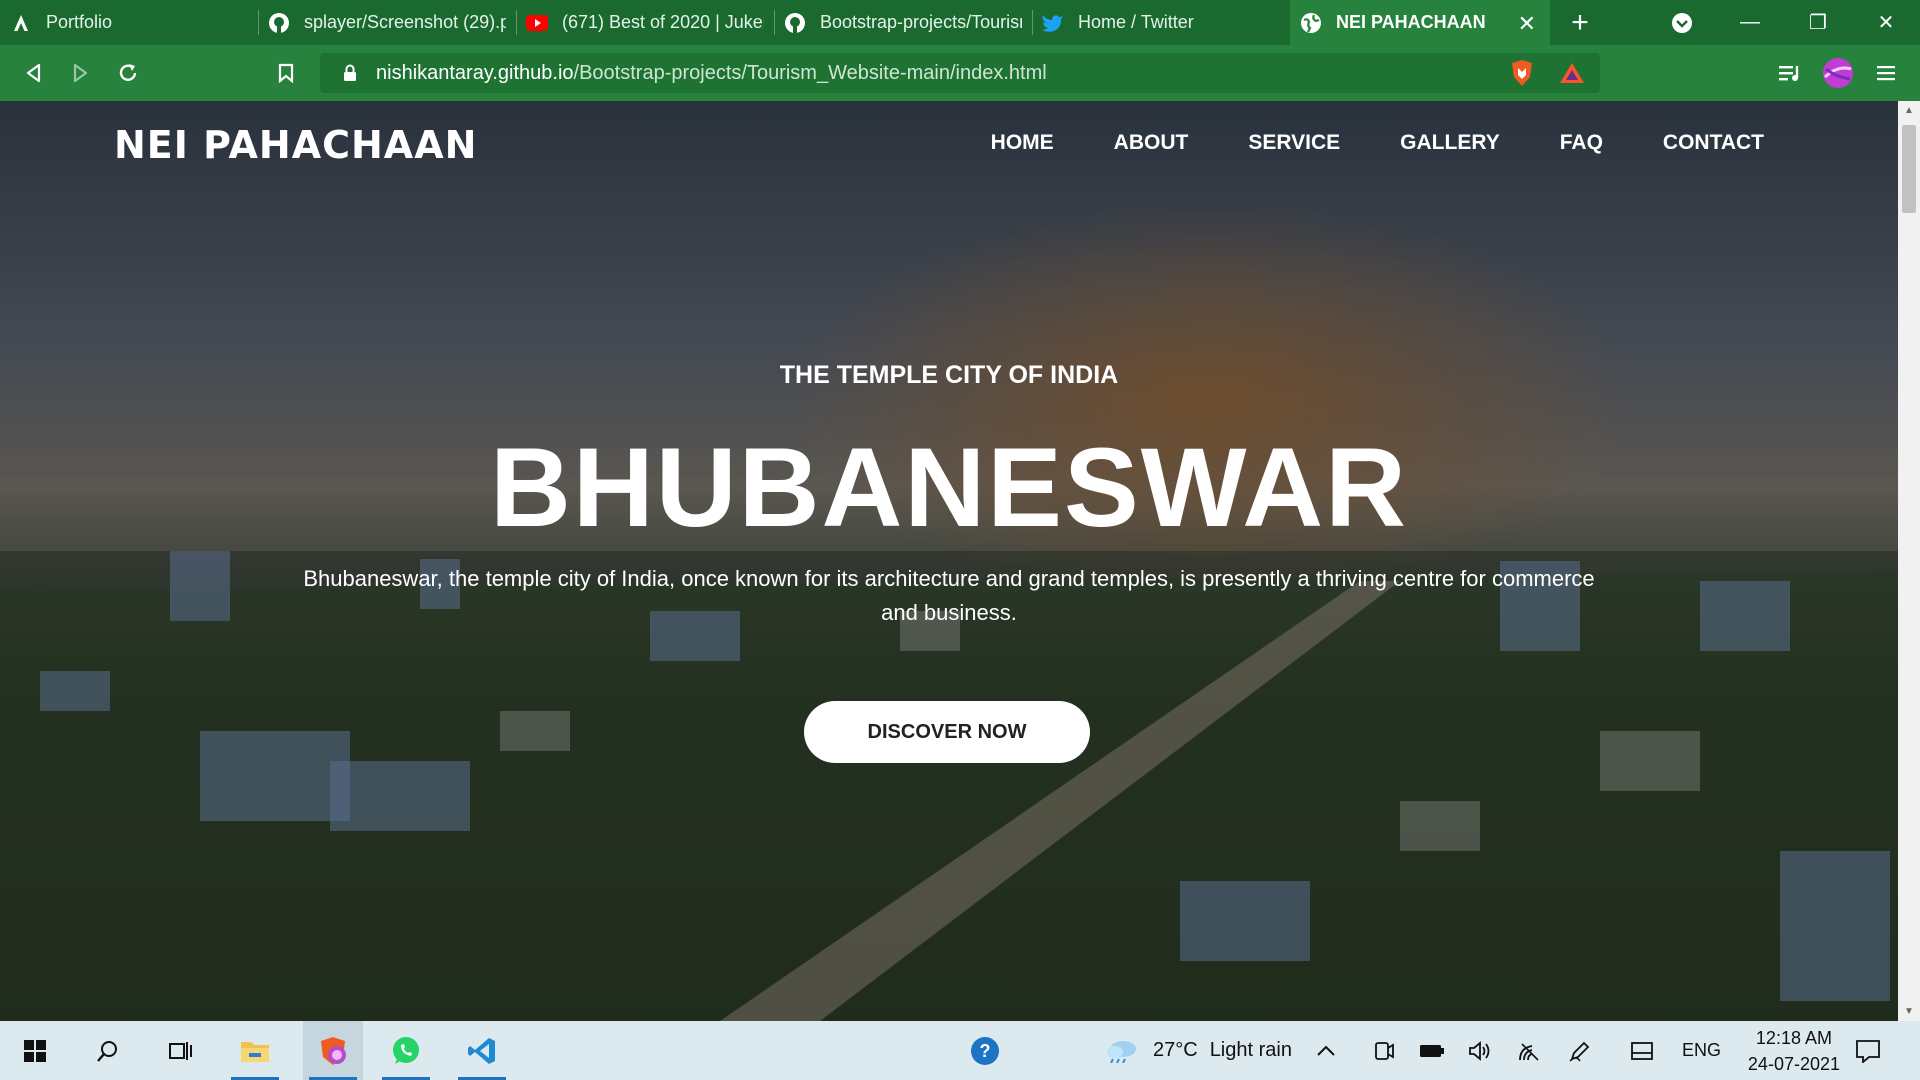 This screenshot has width=1920, height=1080. I want to click on battery-icon, so click(1432, 1050).